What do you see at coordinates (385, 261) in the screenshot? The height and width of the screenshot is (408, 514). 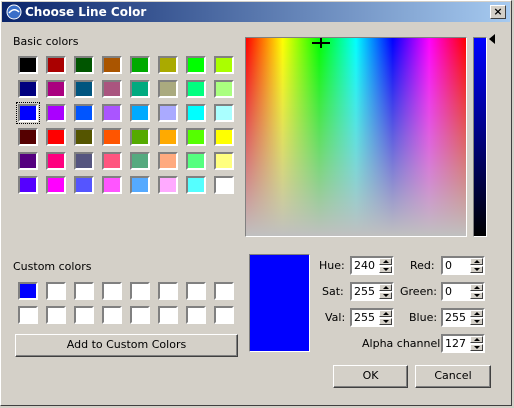 I see `hue-up-arrow` at bounding box center [385, 261].